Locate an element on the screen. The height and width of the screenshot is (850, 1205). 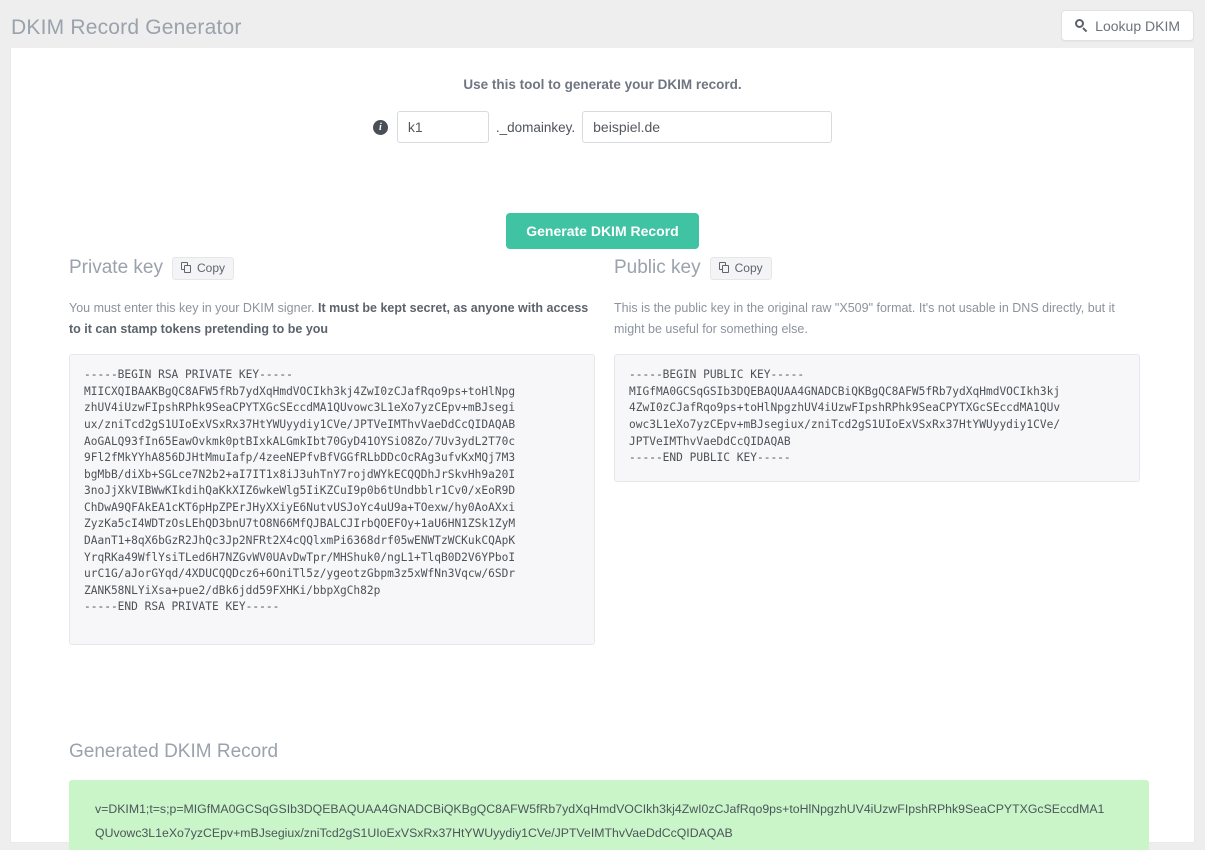
dkim-form: i ._domainkey. is located at coordinates (602, 127).